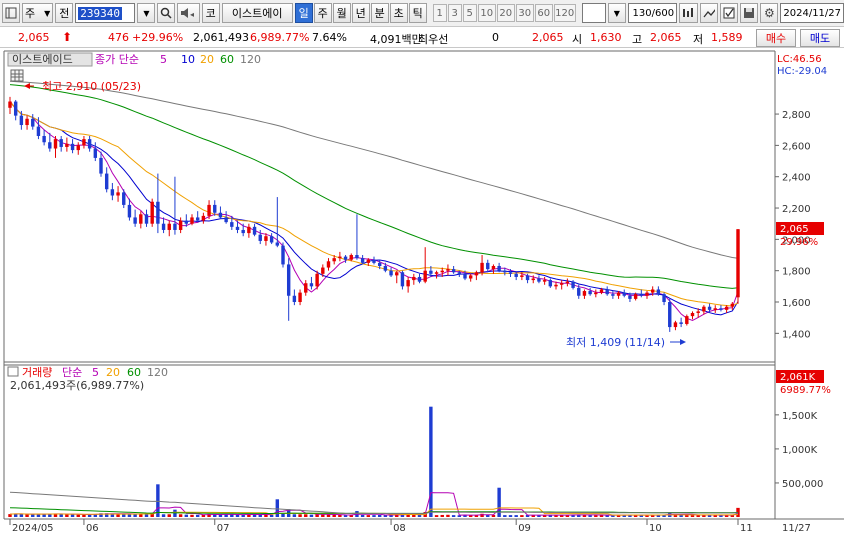 Image resolution: width=844 pixels, height=540 pixels. I want to click on bar-count-input: 130/600, so click(652, 13).